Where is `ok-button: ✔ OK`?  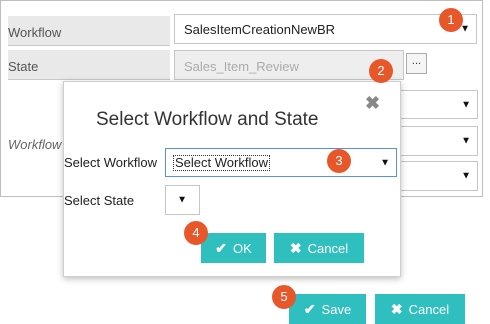
ok-button: ✔ OK is located at coordinates (233, 248).